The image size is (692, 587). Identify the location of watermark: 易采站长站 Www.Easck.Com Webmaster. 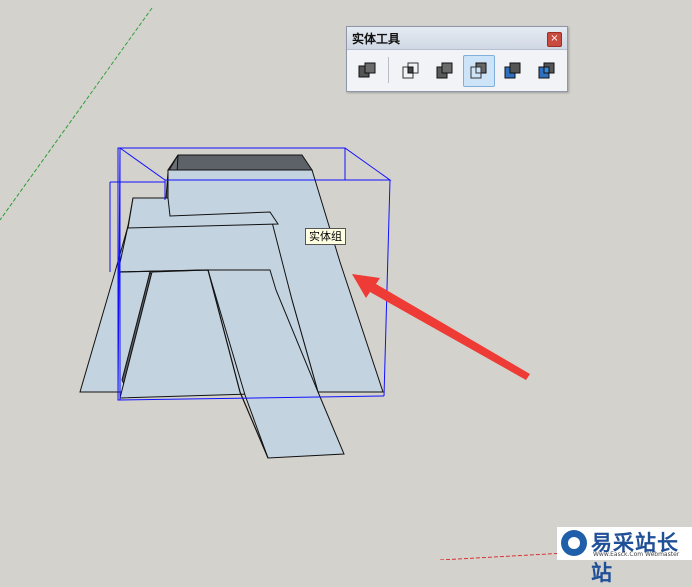
(624, 556).